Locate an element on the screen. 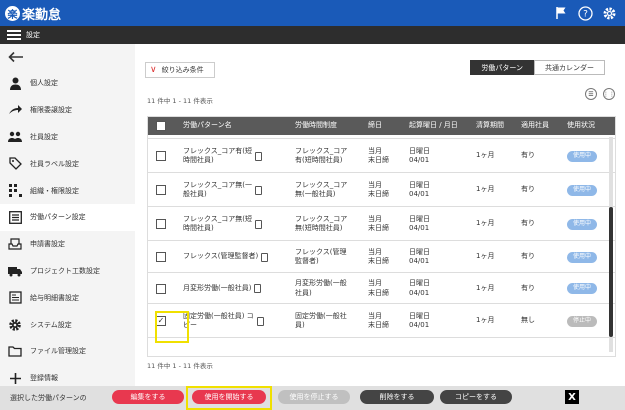 This screenshot has width=625, height=410. sidebar-item: 権限委譲設定 is located at coordinates (67, 110).